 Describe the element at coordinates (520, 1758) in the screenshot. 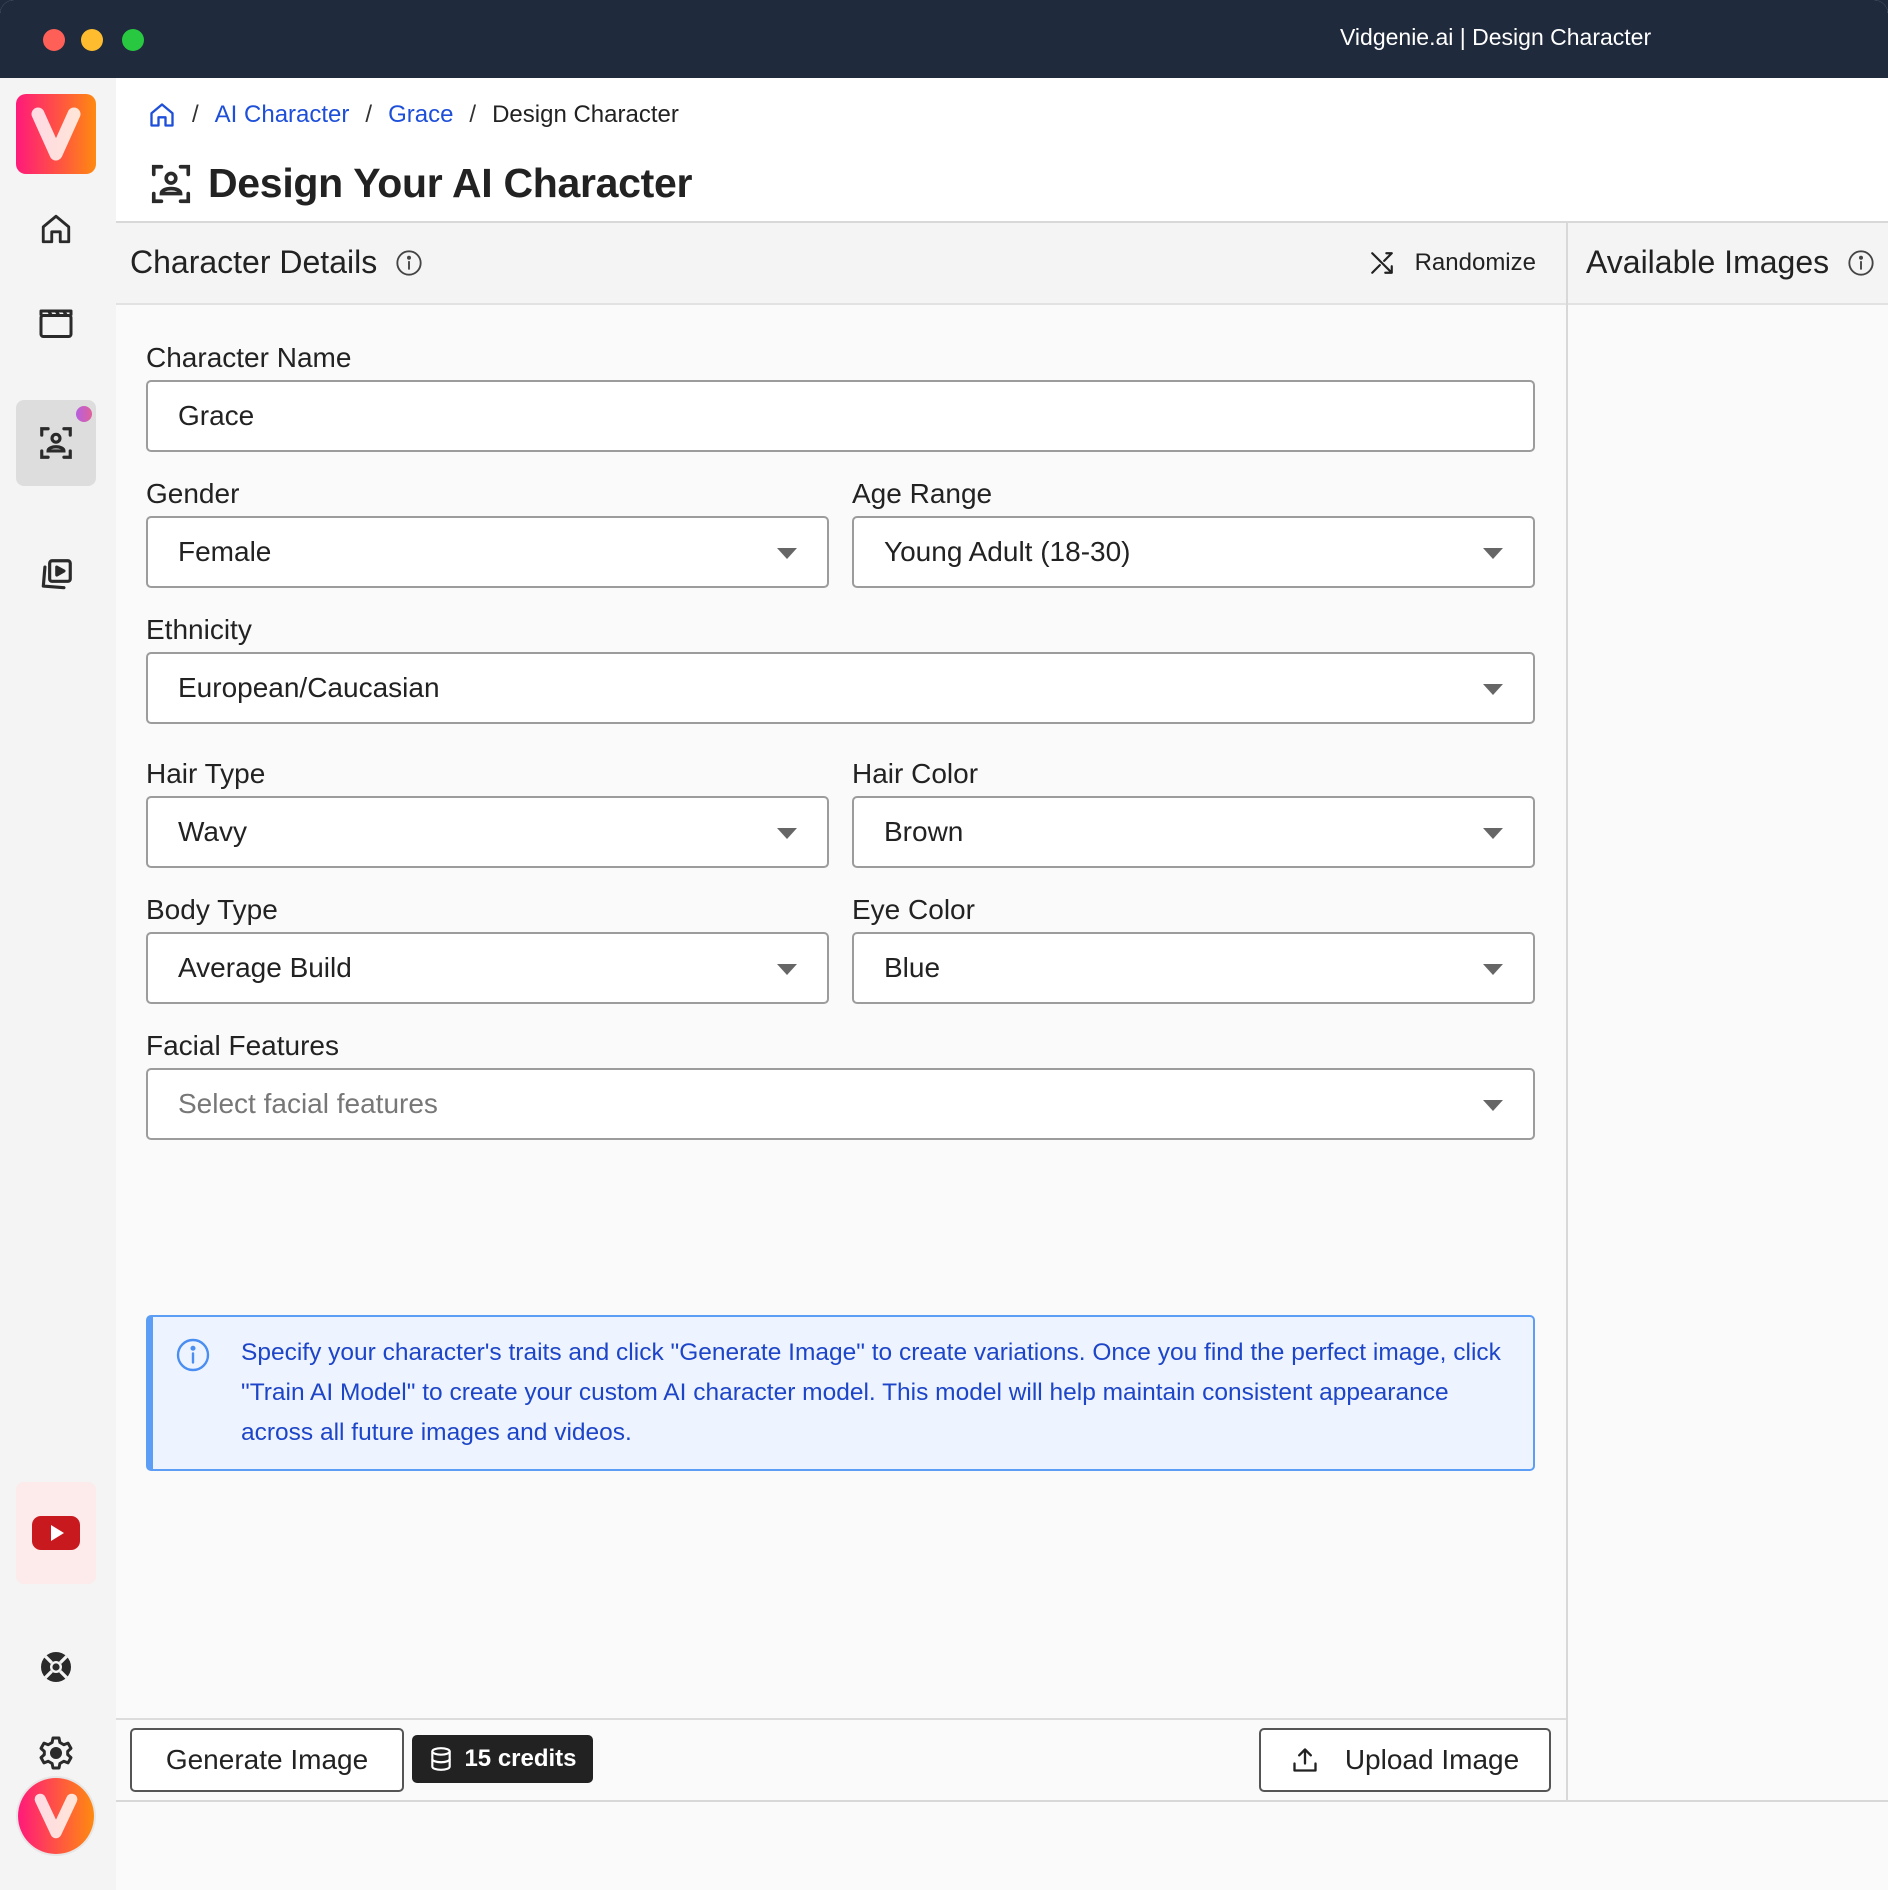

I see `credits-label: 15 credits` at that location.